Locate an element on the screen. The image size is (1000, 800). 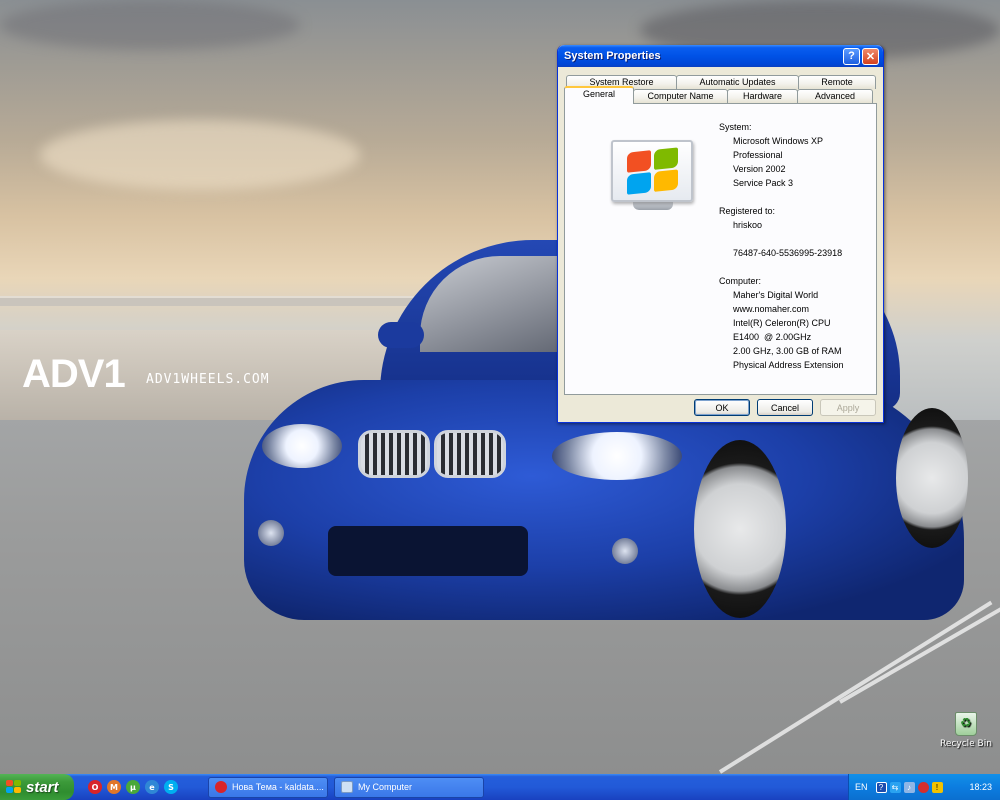
skype-icon: S is located at coordinates (171, 787).